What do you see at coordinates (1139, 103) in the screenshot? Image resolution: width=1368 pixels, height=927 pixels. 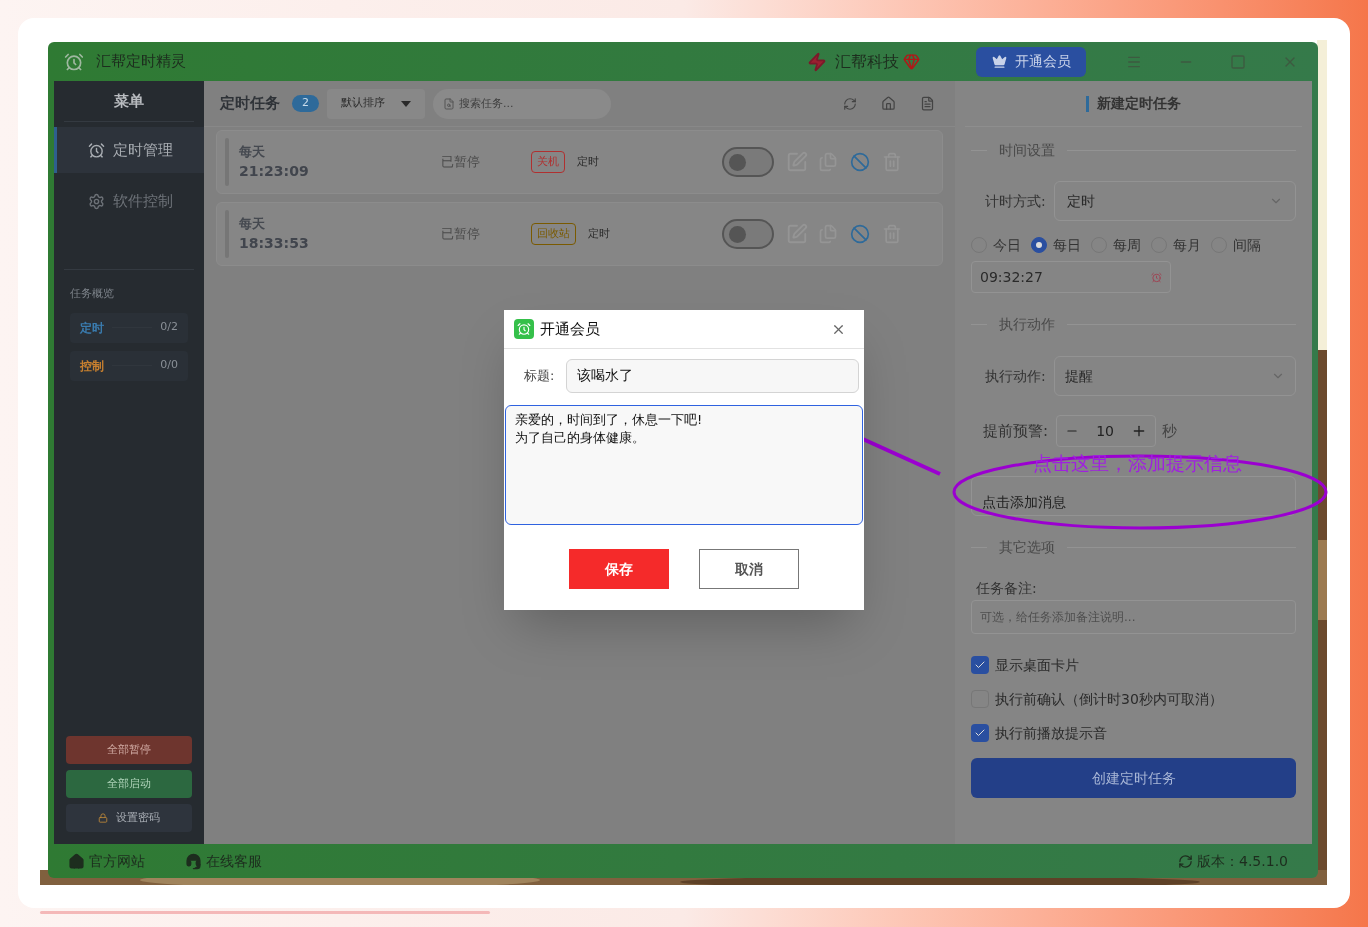 I see `form-title: 新建定时任务` at bounding box center [1139, 103].